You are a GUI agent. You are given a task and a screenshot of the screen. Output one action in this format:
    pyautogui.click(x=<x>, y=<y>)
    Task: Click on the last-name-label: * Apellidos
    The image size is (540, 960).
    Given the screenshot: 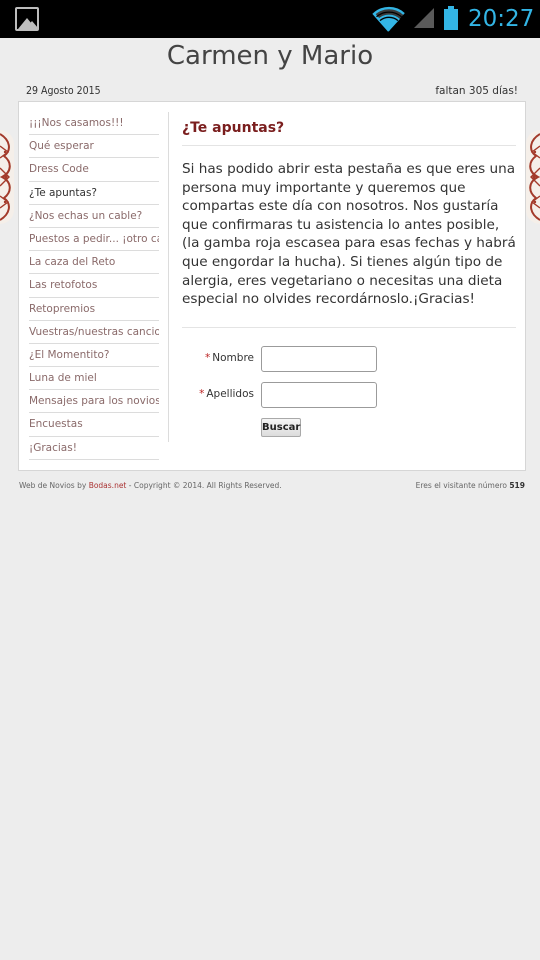 What is the action you would take?
    pyautogui.click(x=226, y=394)
    